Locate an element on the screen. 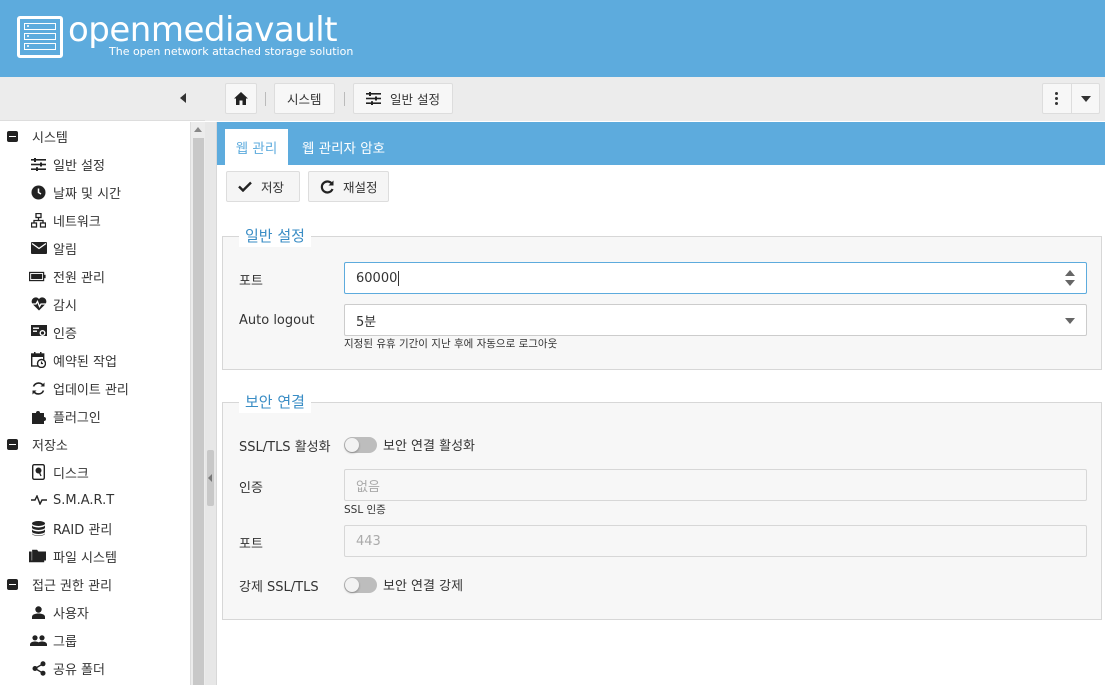 This screenshot has height=685, width=1105. sidebar-scrollbar is located at coordinates (197, 403).